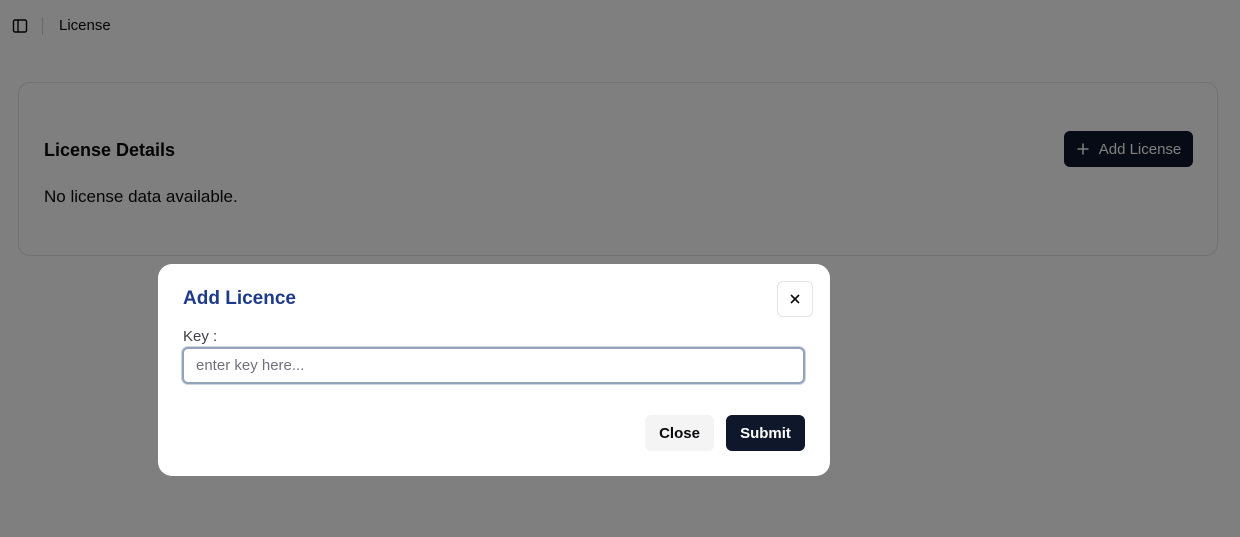 This screenshot has width=1240, height=537. Describe the element at coordinates (679, 433) in the screenshot. I see `close-button: Close` at that location.